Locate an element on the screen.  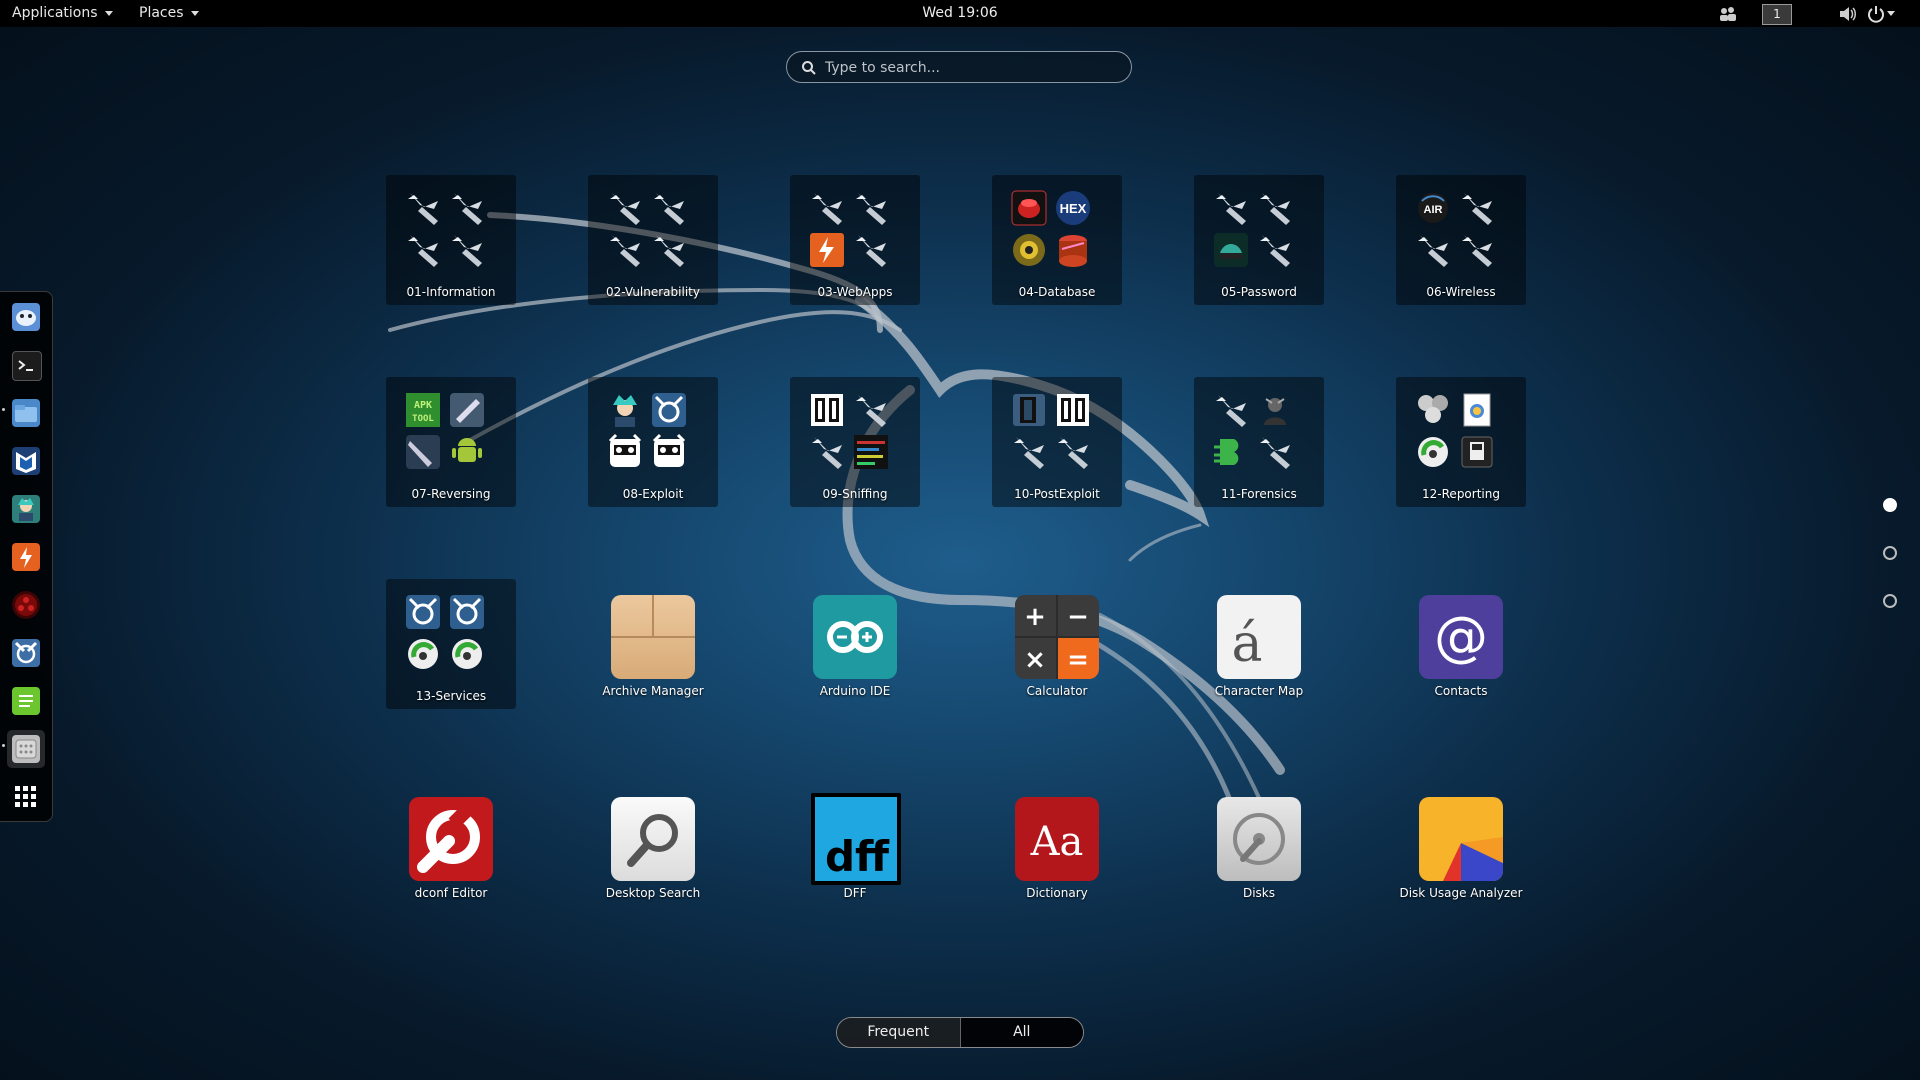
app-calculator: + − × = Calculator is located at coordinates (1057, 644).